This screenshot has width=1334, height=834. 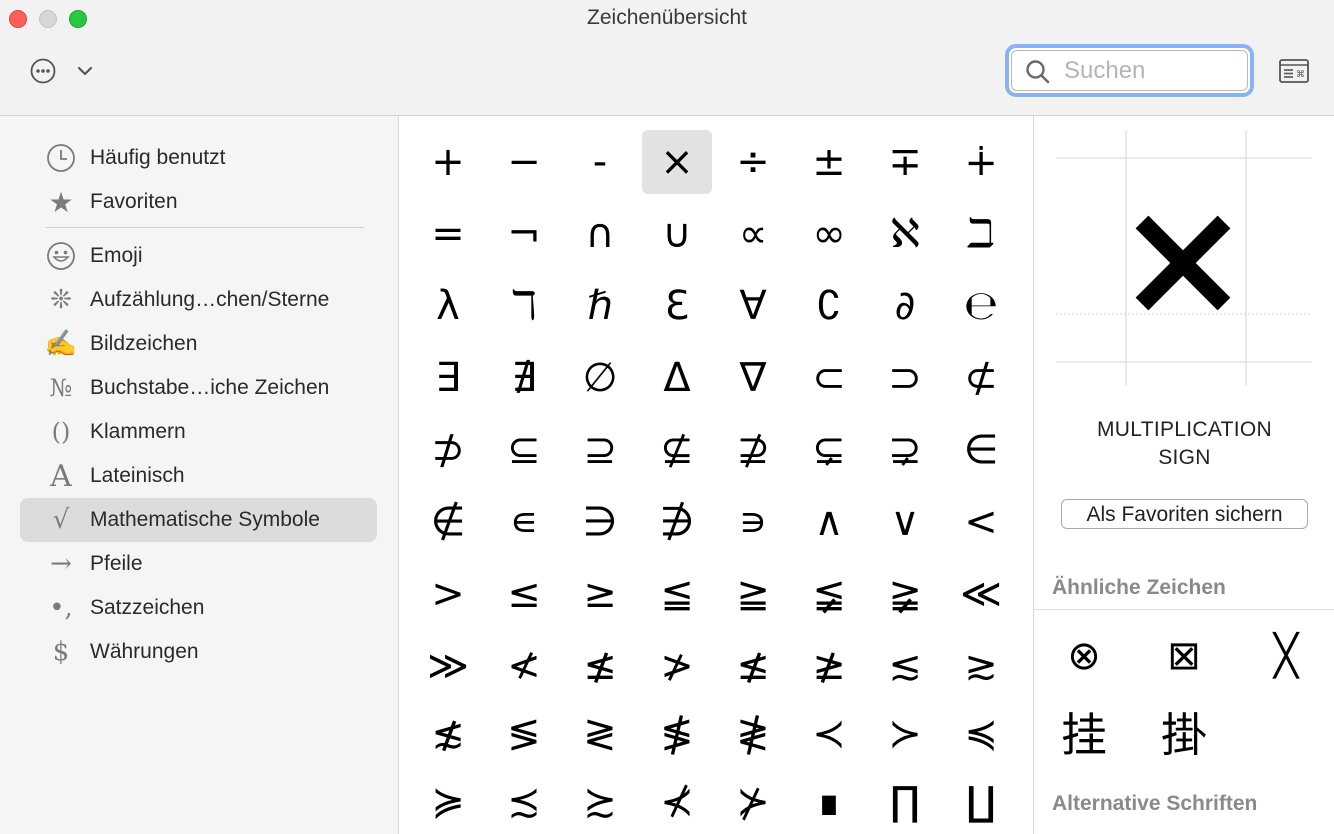 What do you see at coordinates (600, 522) in the screenshot?
I see `character-cell: ∋` at bounding box center [600, 522].